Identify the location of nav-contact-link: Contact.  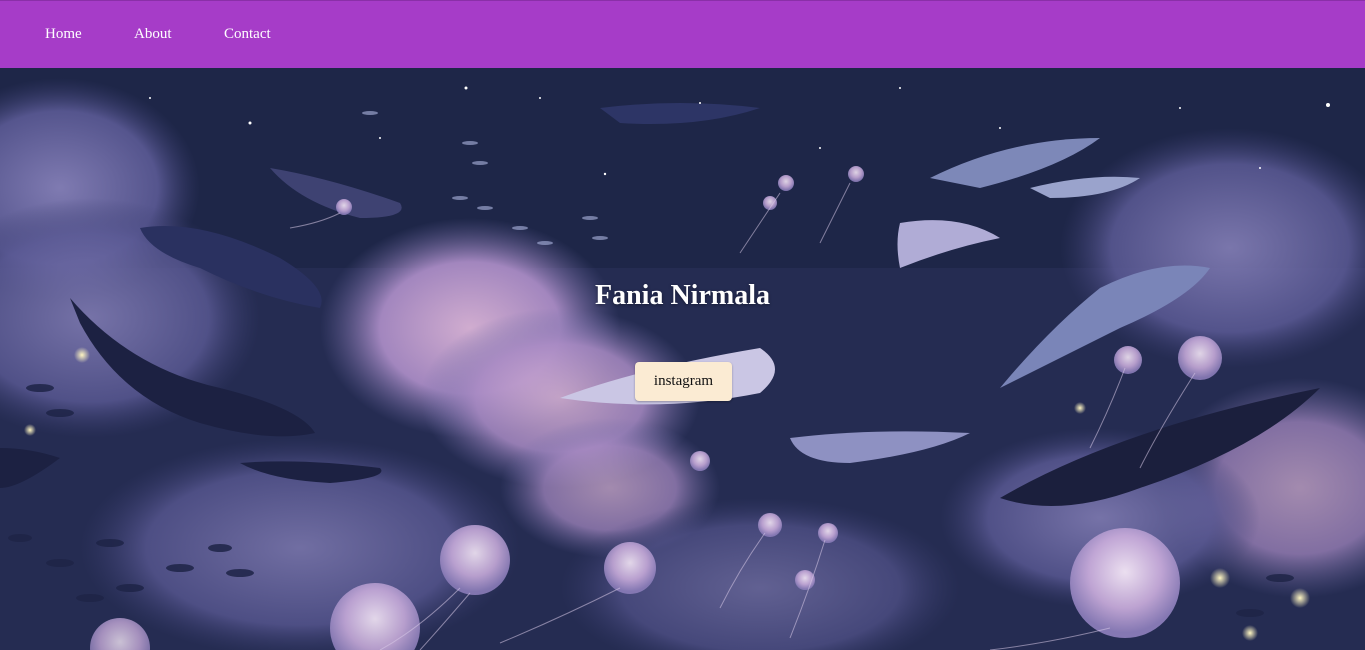
(247, 34).